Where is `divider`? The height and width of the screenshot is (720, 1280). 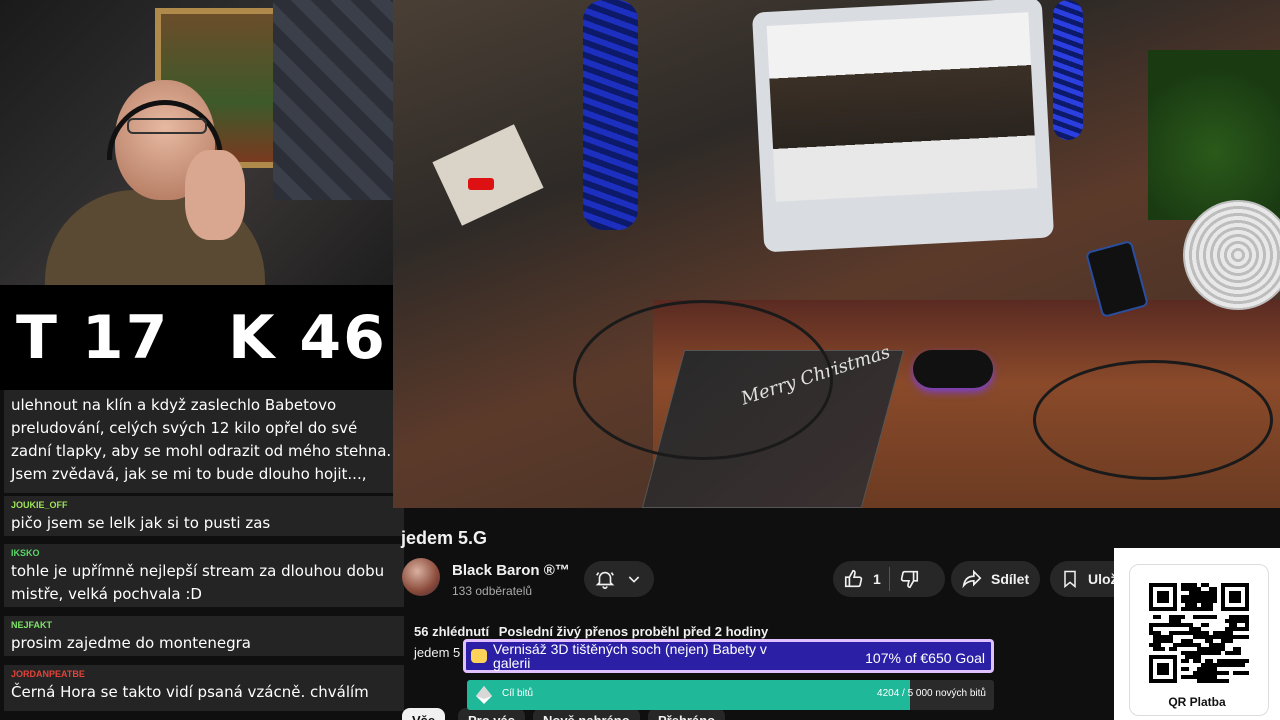
divider is located at coordinates (889, 579).